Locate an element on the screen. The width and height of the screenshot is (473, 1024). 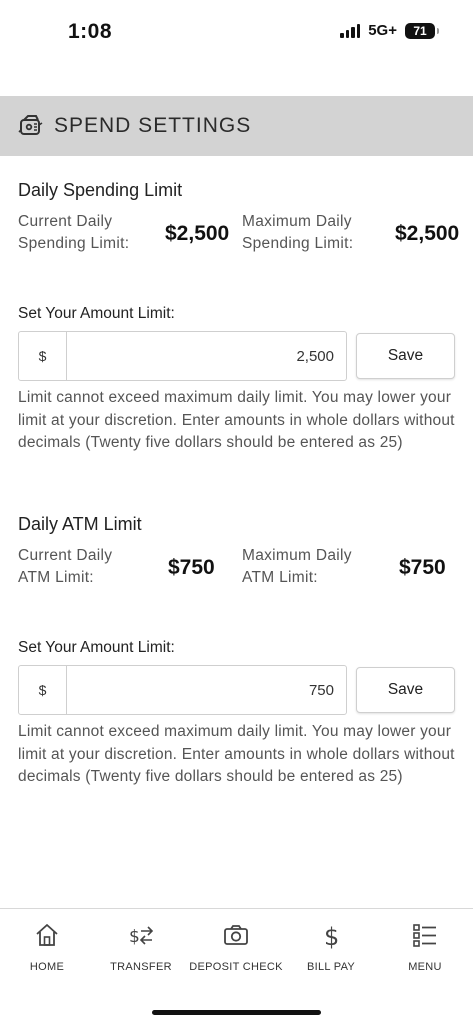
save-spending-limit-button: Save is located at coordinates (405, 356).